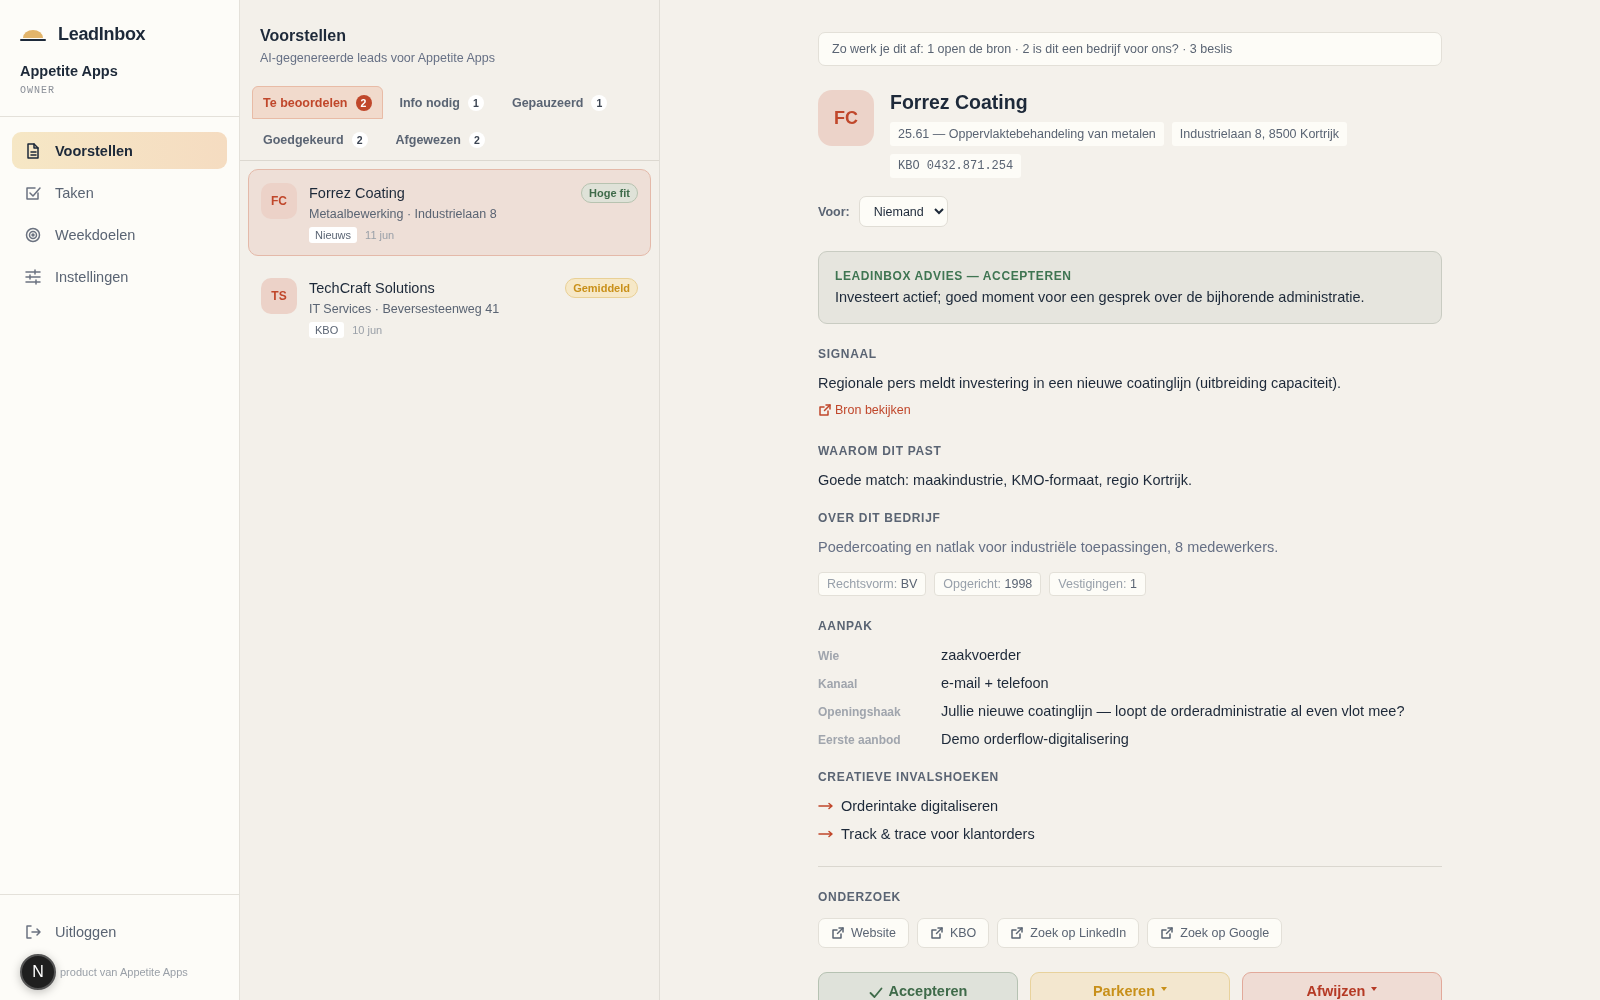 This screenshot has width=1600, height=1000. What do you see at coordinates (119, 192) in the screenshot?
I see `sidebar-item: Taken` at bounding box center [119, 192].